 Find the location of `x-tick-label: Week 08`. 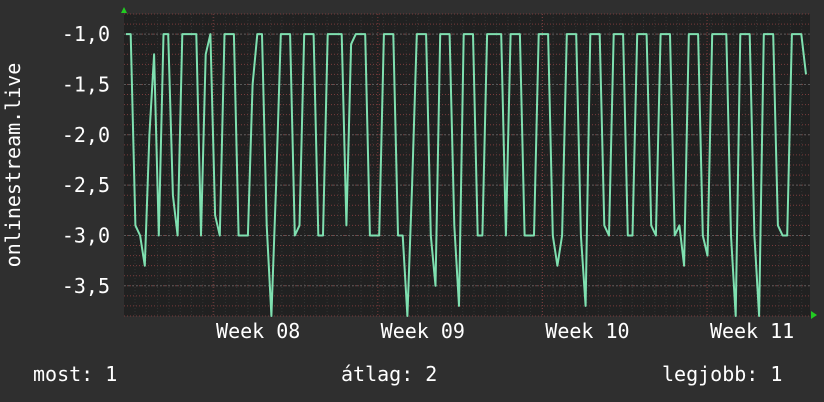

x-tick-label: Week 08 is located at coordinates (258, 331).